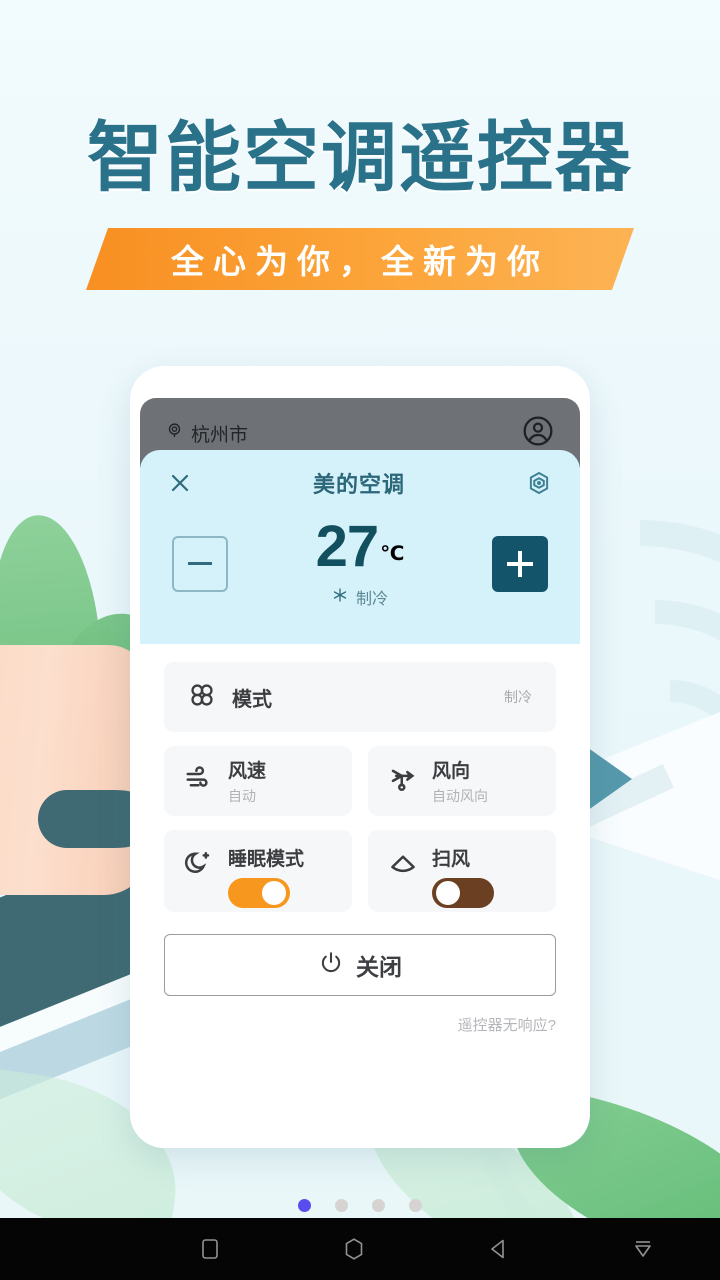 The height and width of the screenshot is (1280, 720). I want to click on control-row-mode: 模式 制冷, so click(360, 697).